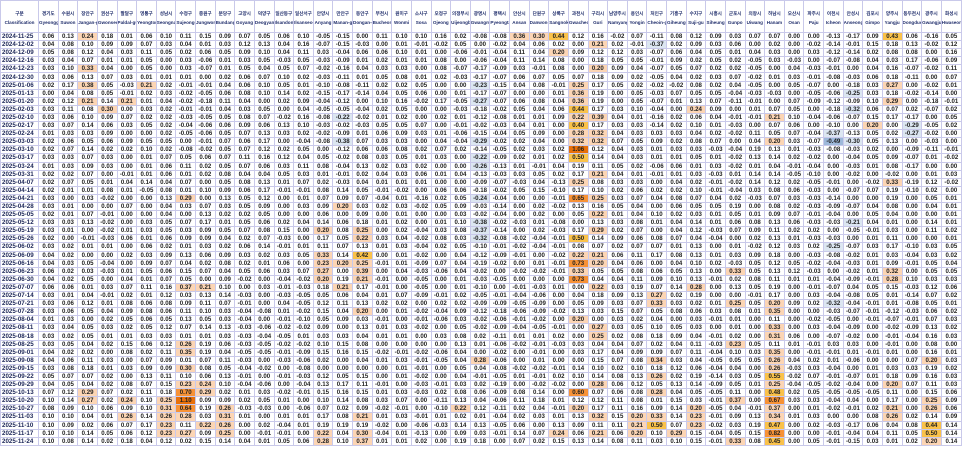 The image size is (964, 461). Describe the element at coordinates (185, 271) in the screenshot. I see `cell-sujeong-gu: 0.15` at that location.